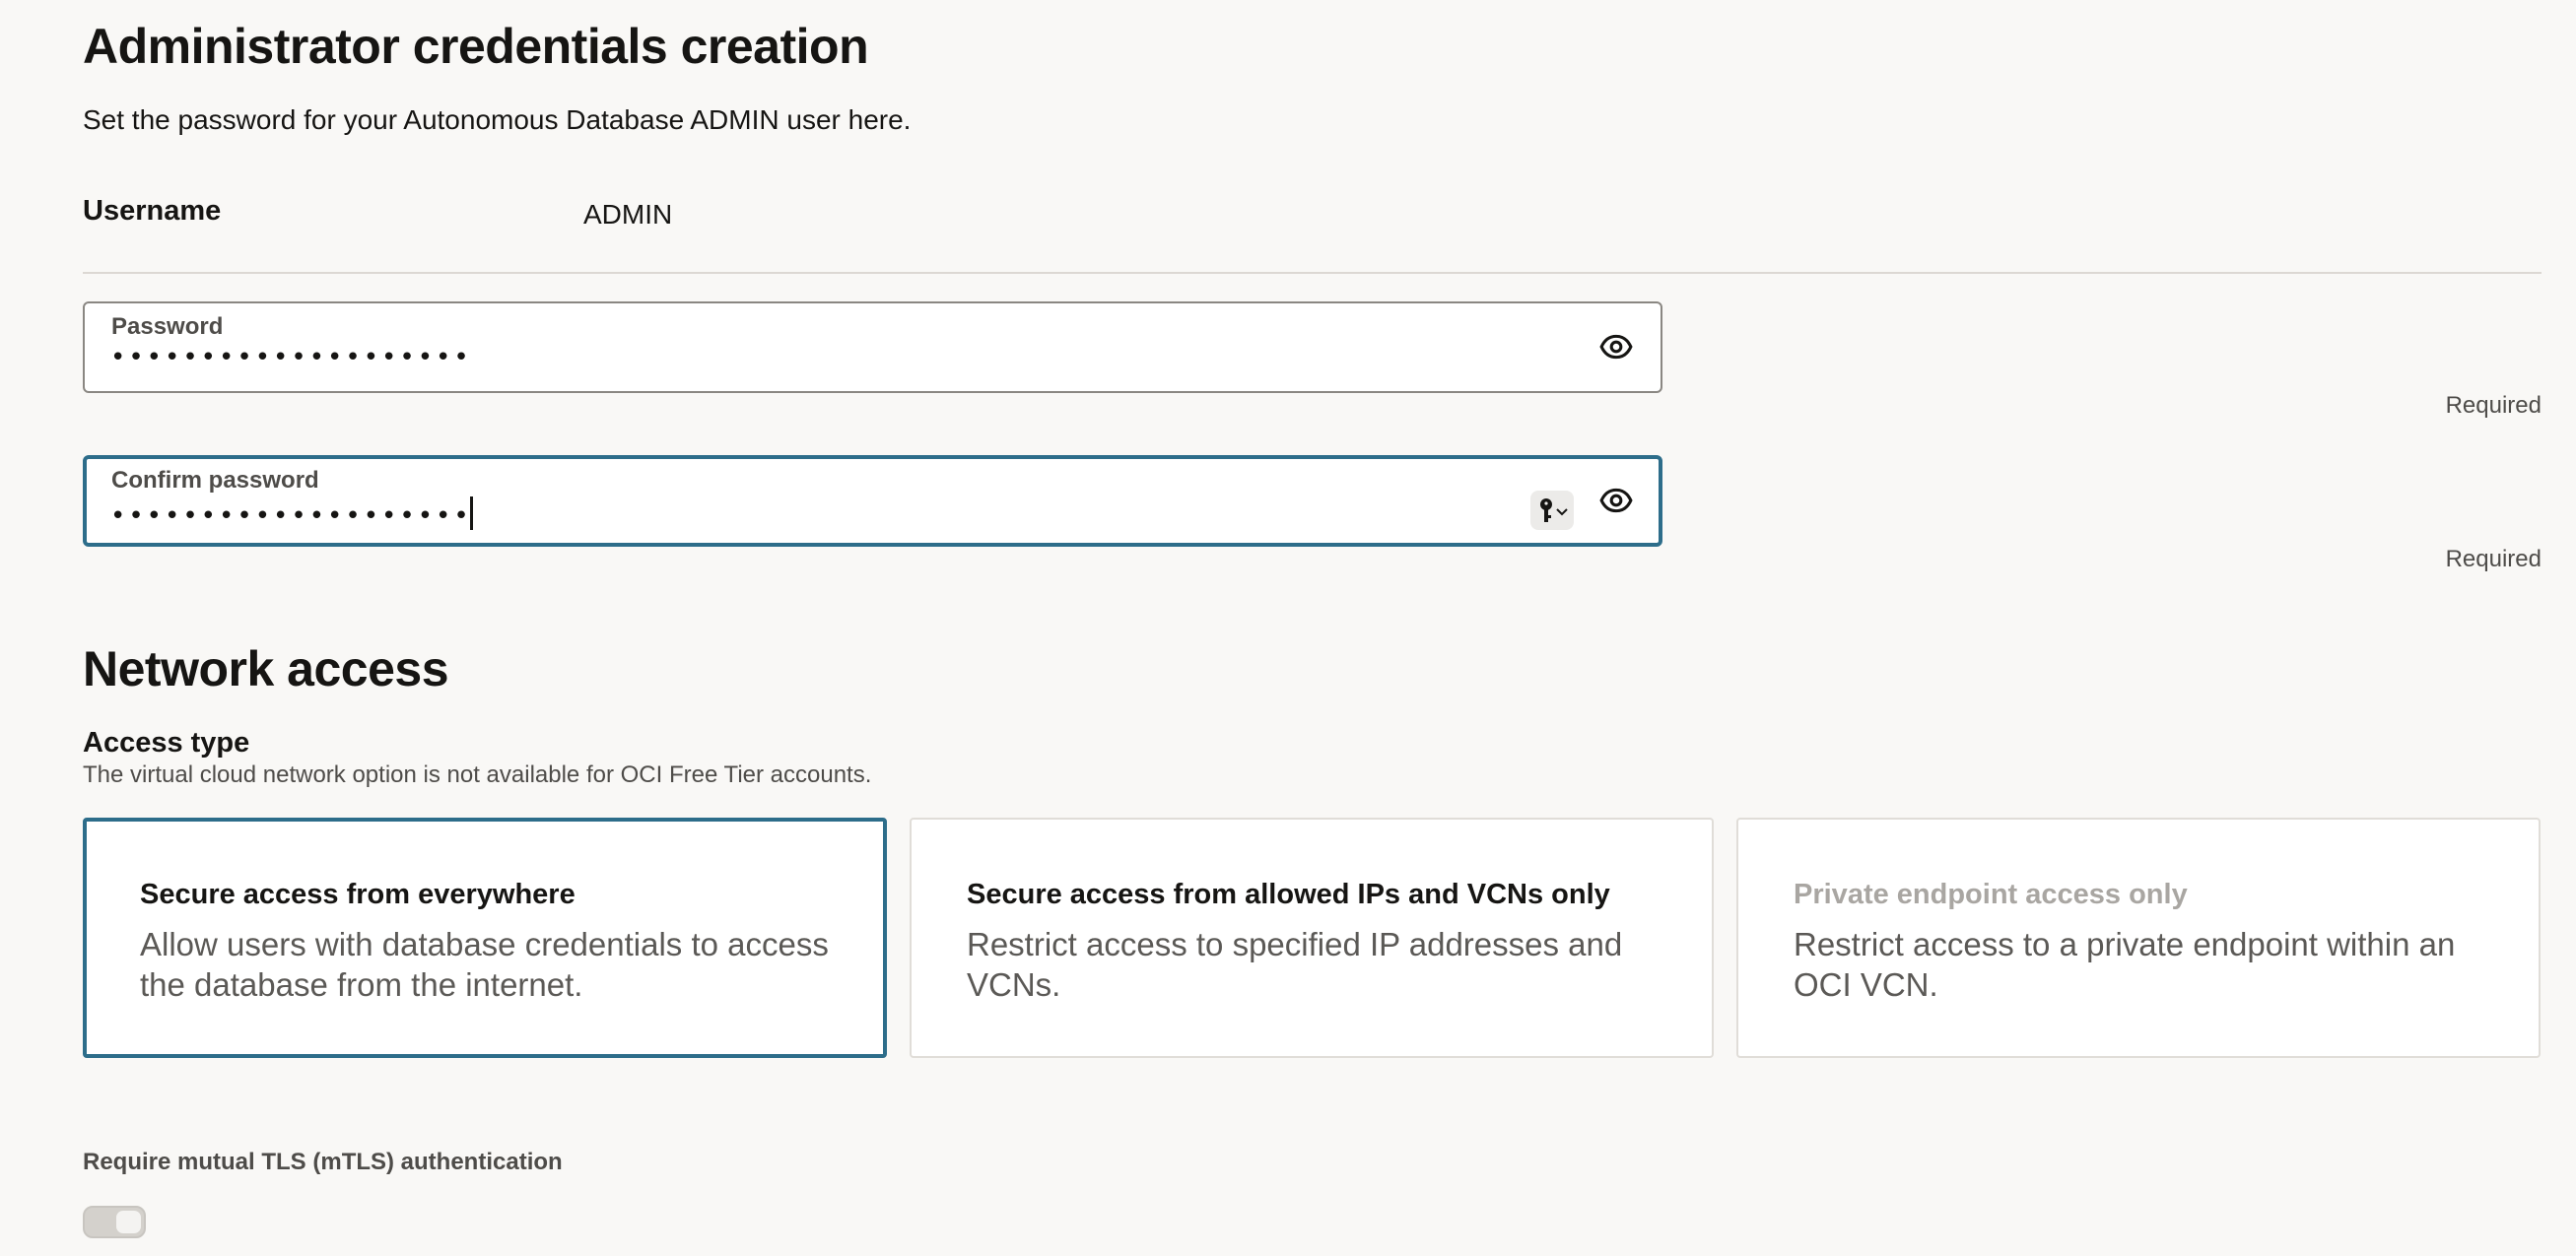 The image size is (2576, 1256). What do you see at coordinates (1991, 894) in the screenshot?
I see `access-option-title: Private endpoint access only` at bounding box center [1991, 894].